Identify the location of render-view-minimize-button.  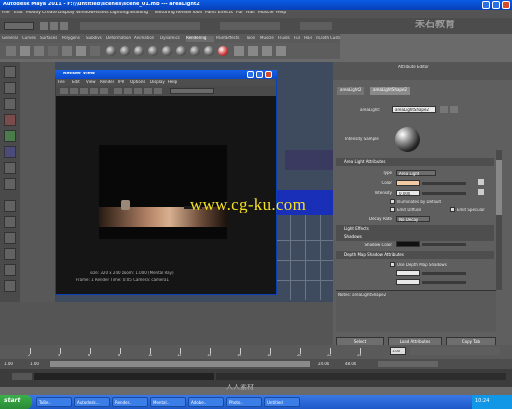
(250, 74).